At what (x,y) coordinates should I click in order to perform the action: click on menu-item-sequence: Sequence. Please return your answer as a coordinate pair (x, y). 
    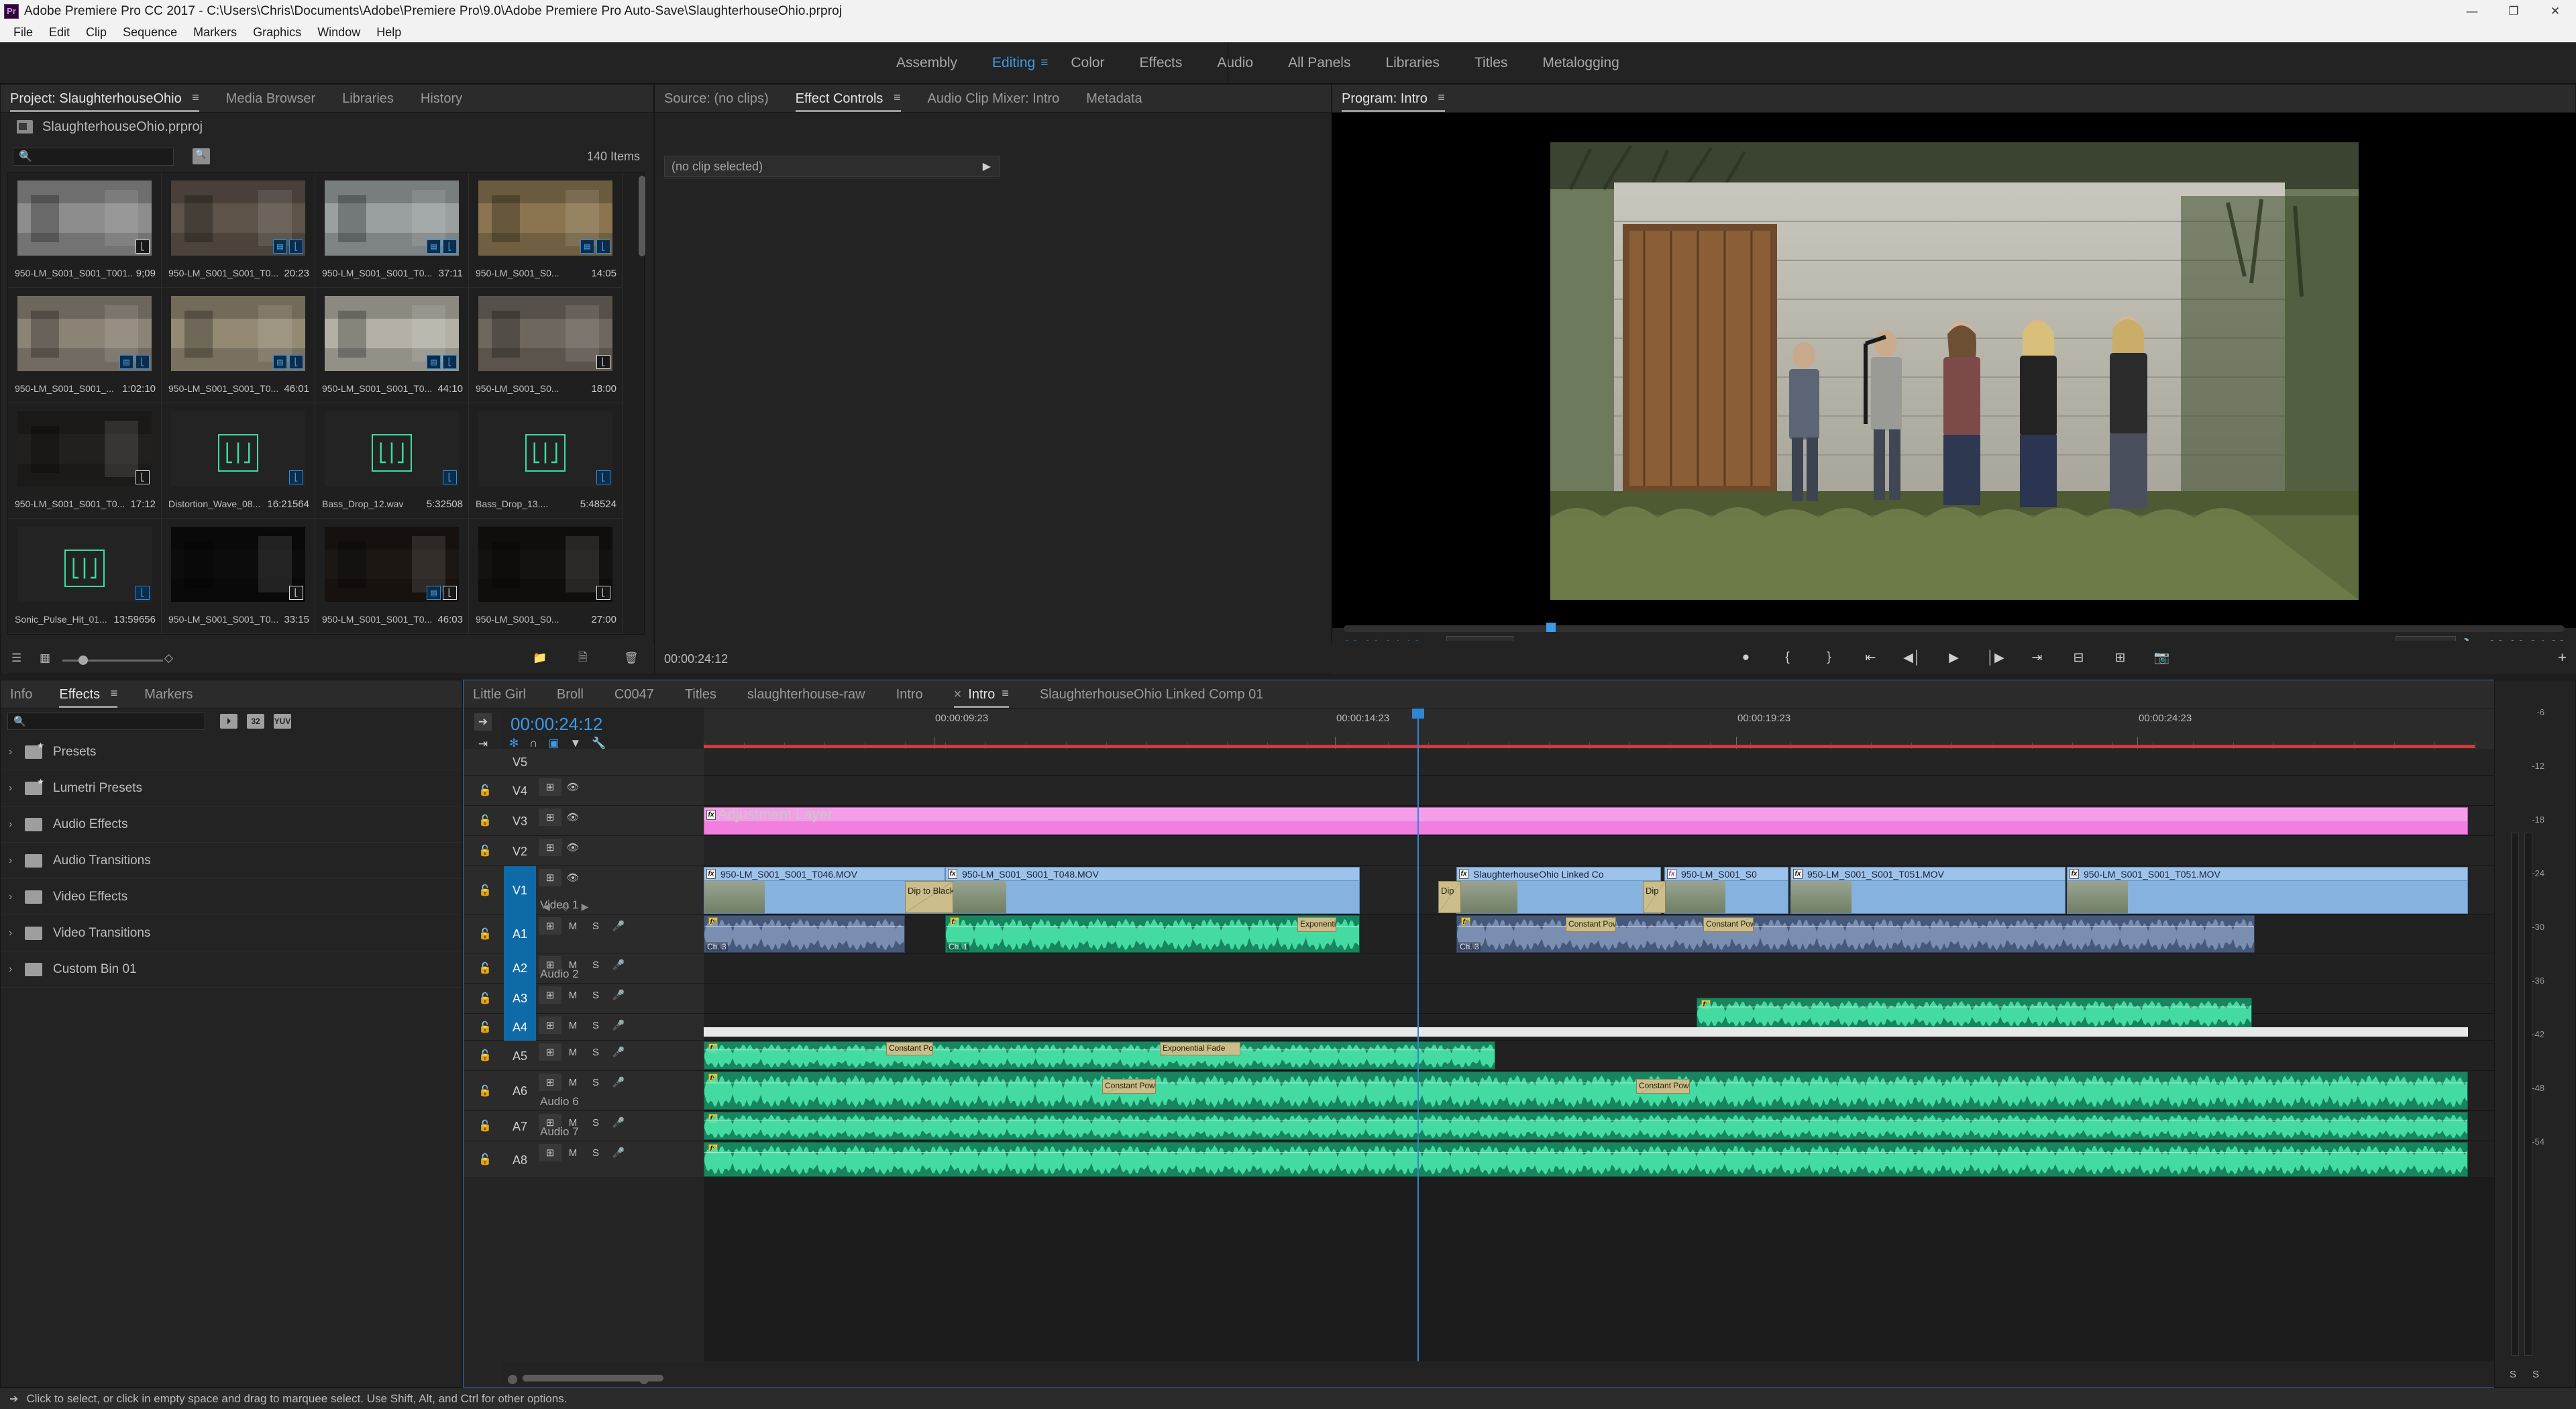
    Looking at the image, I should click on (150, 32).